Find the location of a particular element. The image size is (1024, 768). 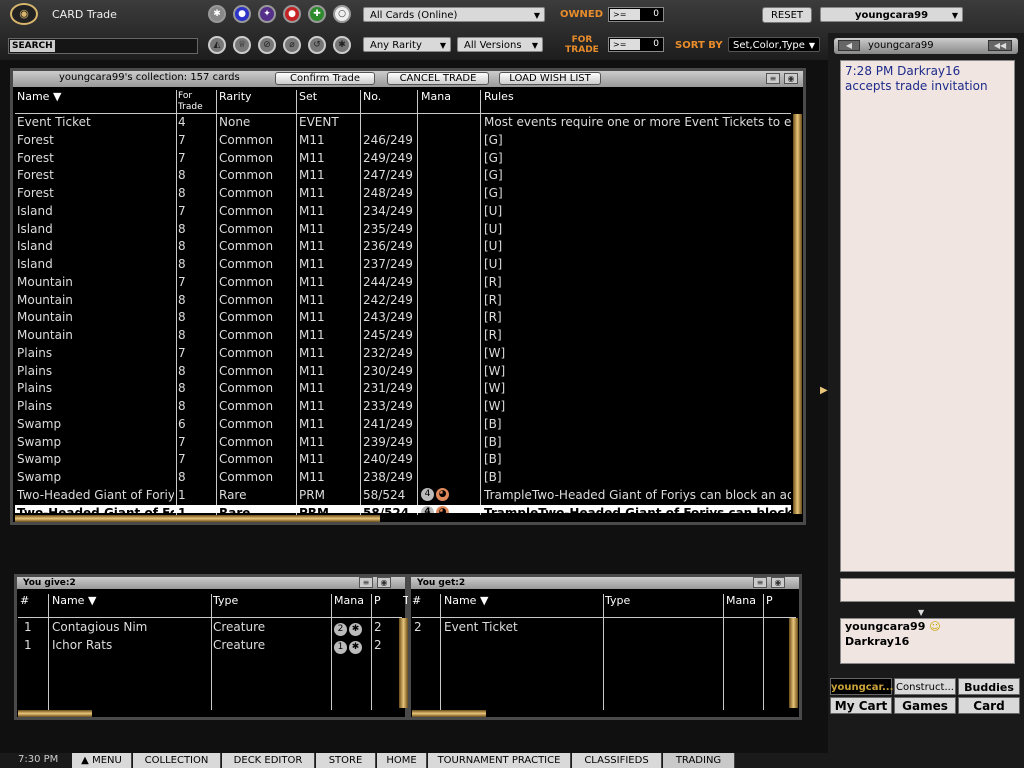

collection-row: Forest 8 Common M11 248/249 [G] is located at coordinates (403, 194).